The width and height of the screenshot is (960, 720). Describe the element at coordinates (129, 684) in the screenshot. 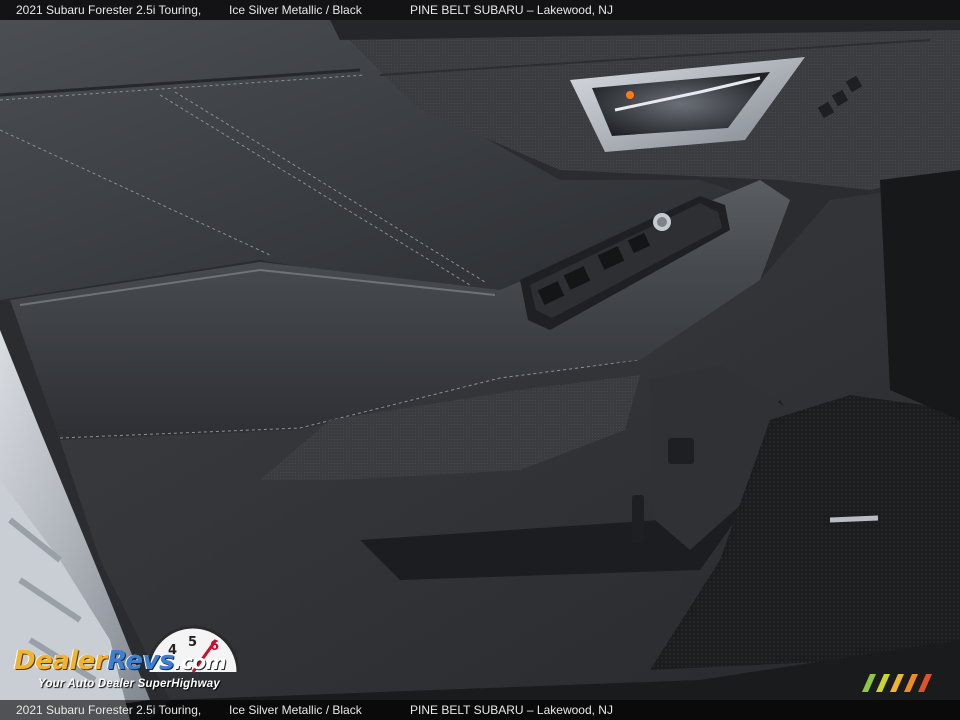

I see `dealerrevs-tagline: Your Auto Dealer SuperHighway` at that location.